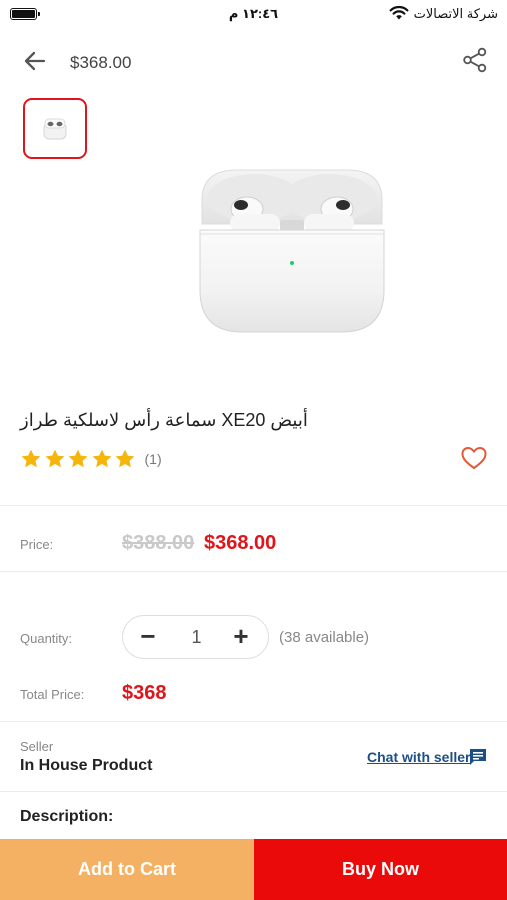 The image size is (507, 900). Describe the element at coordinates (46, 638) in the screenshot. I see `quantity-label: Quantity:` at that location.